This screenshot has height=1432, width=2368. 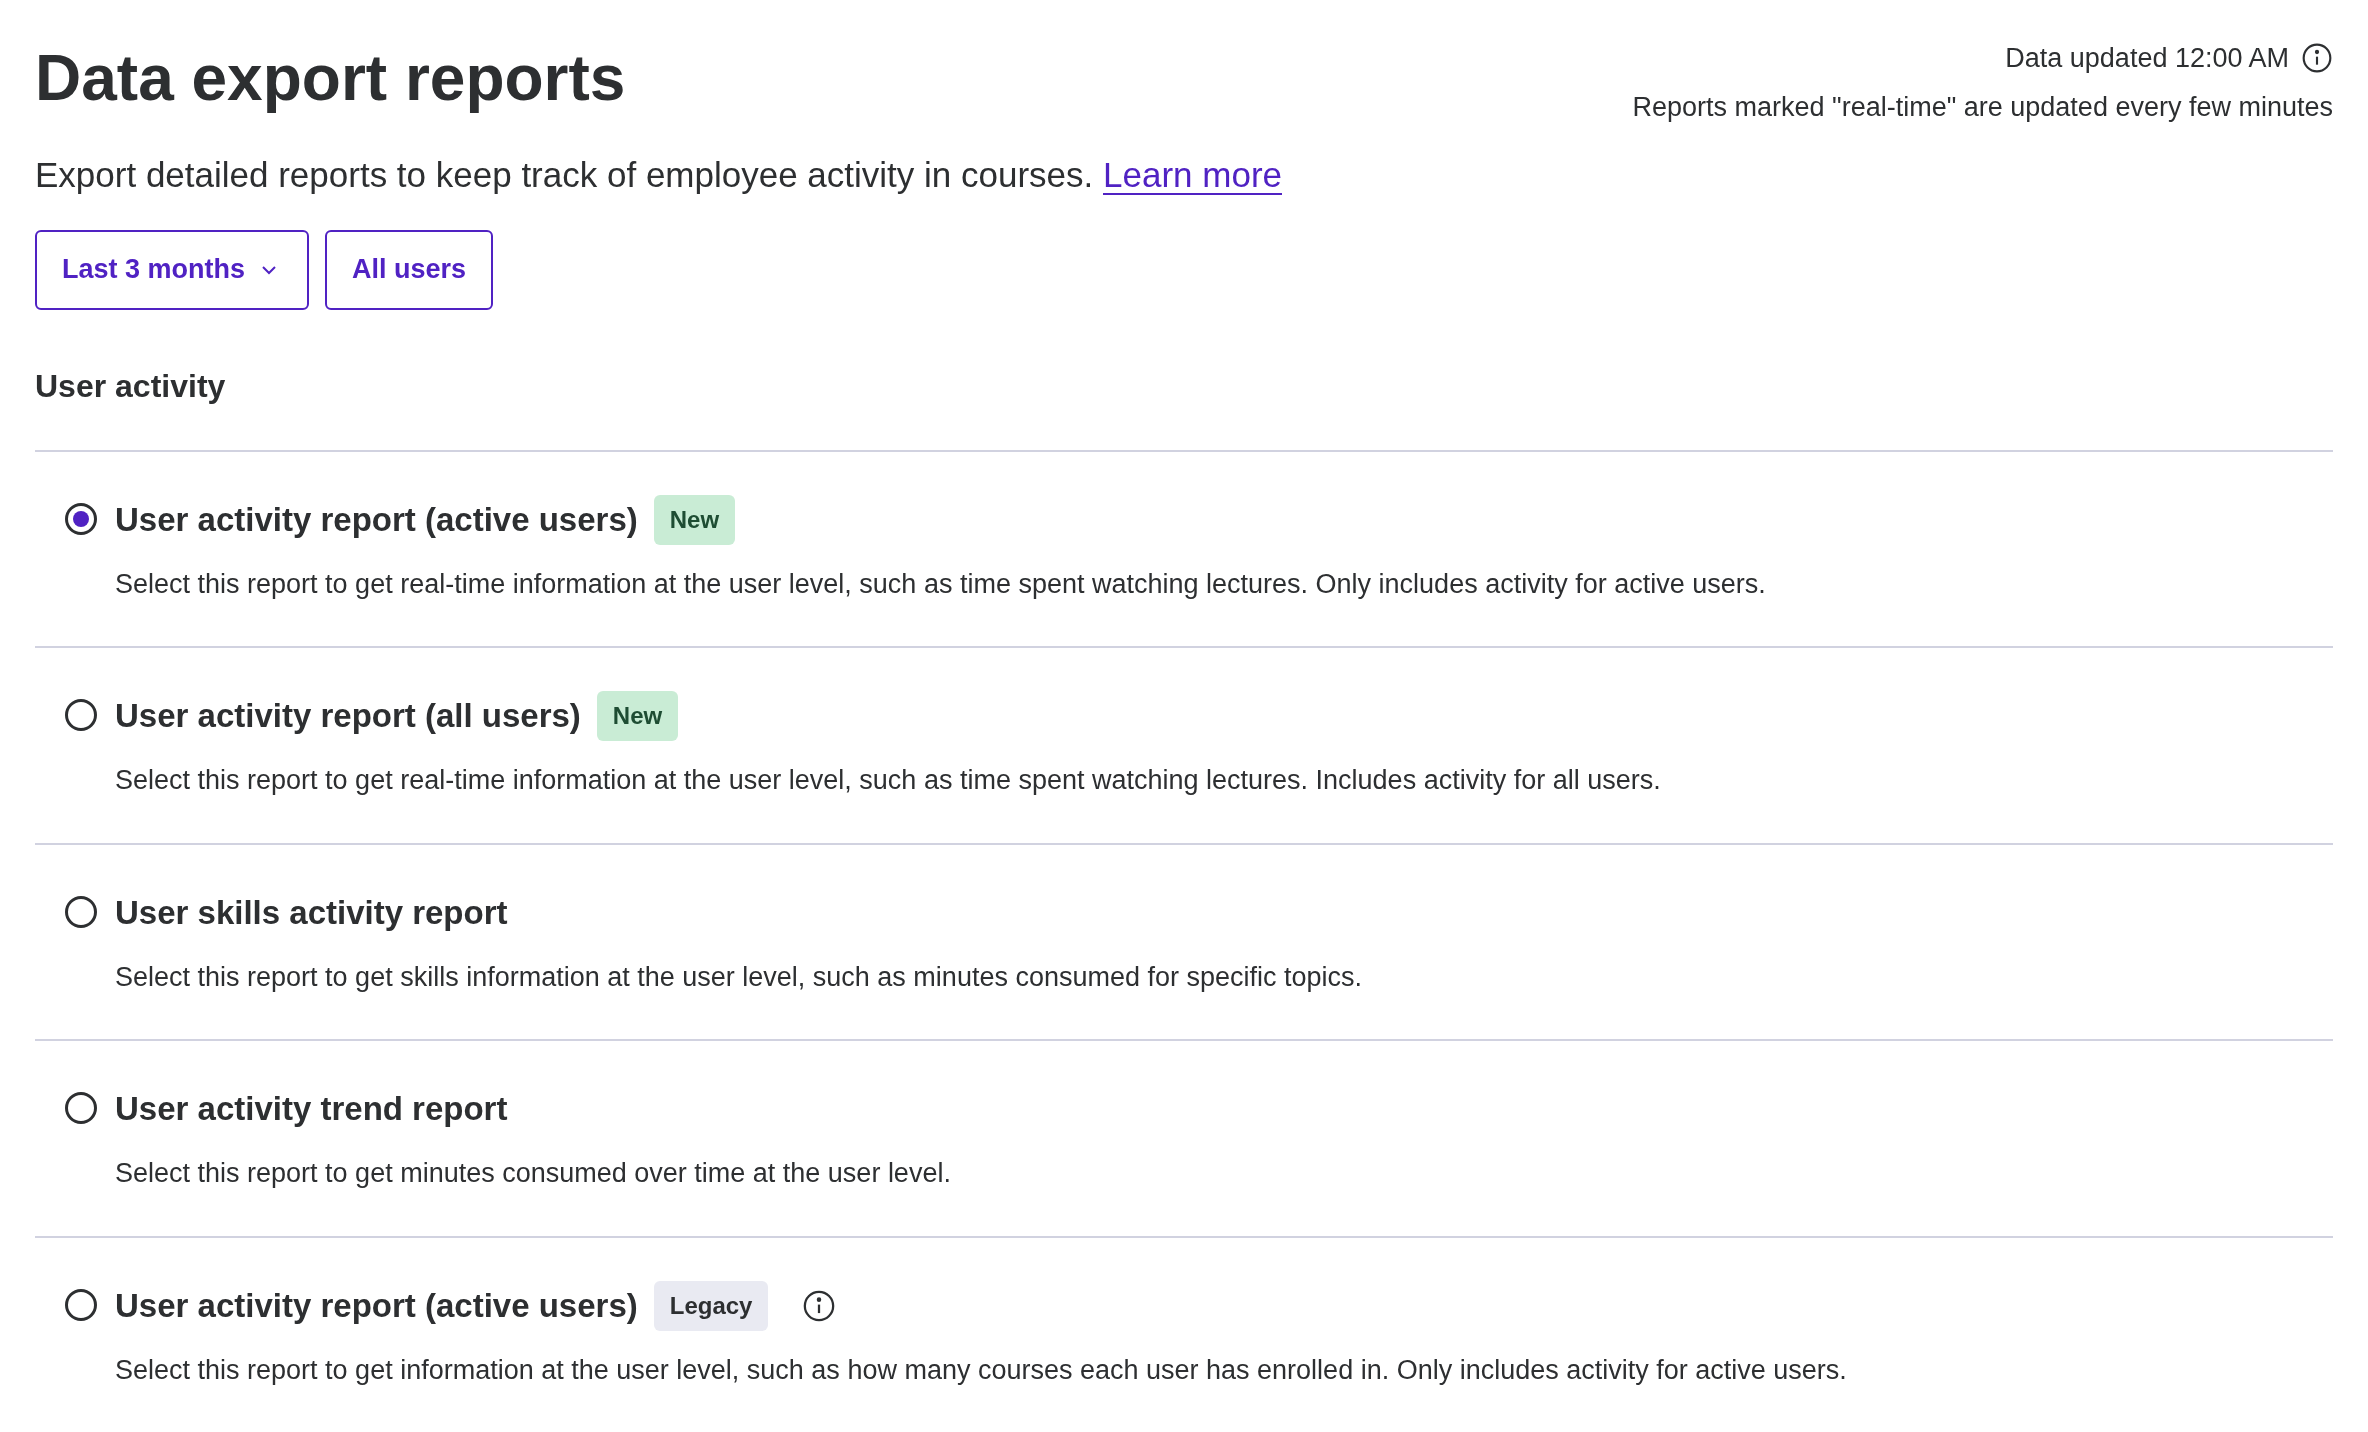 I want to click on date-range-dropdown: Last 3 months, so click(x=172, y=269).